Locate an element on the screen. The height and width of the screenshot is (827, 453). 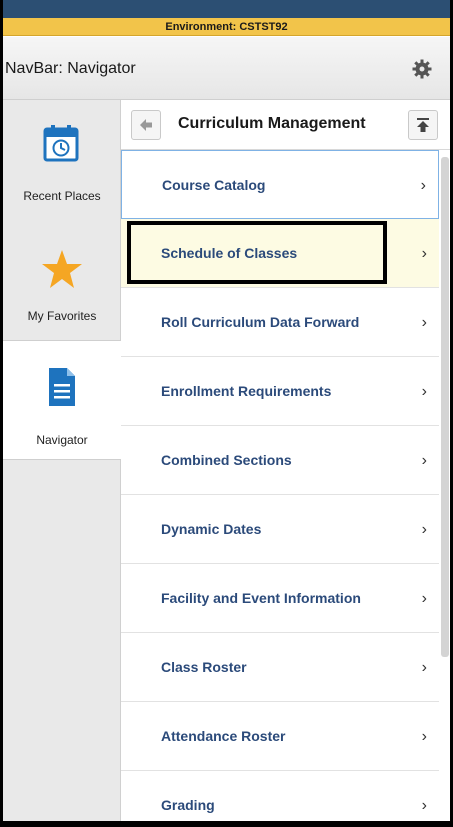
list-item-label: Grading is located at coordinates (188, 805).